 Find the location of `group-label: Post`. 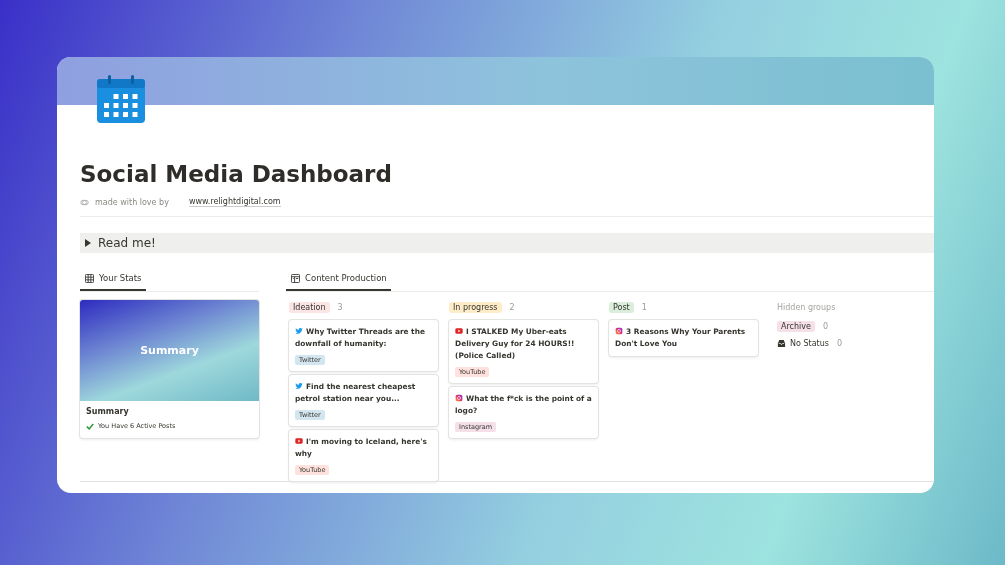

group-label: Post is located at coordinates (621, 307).